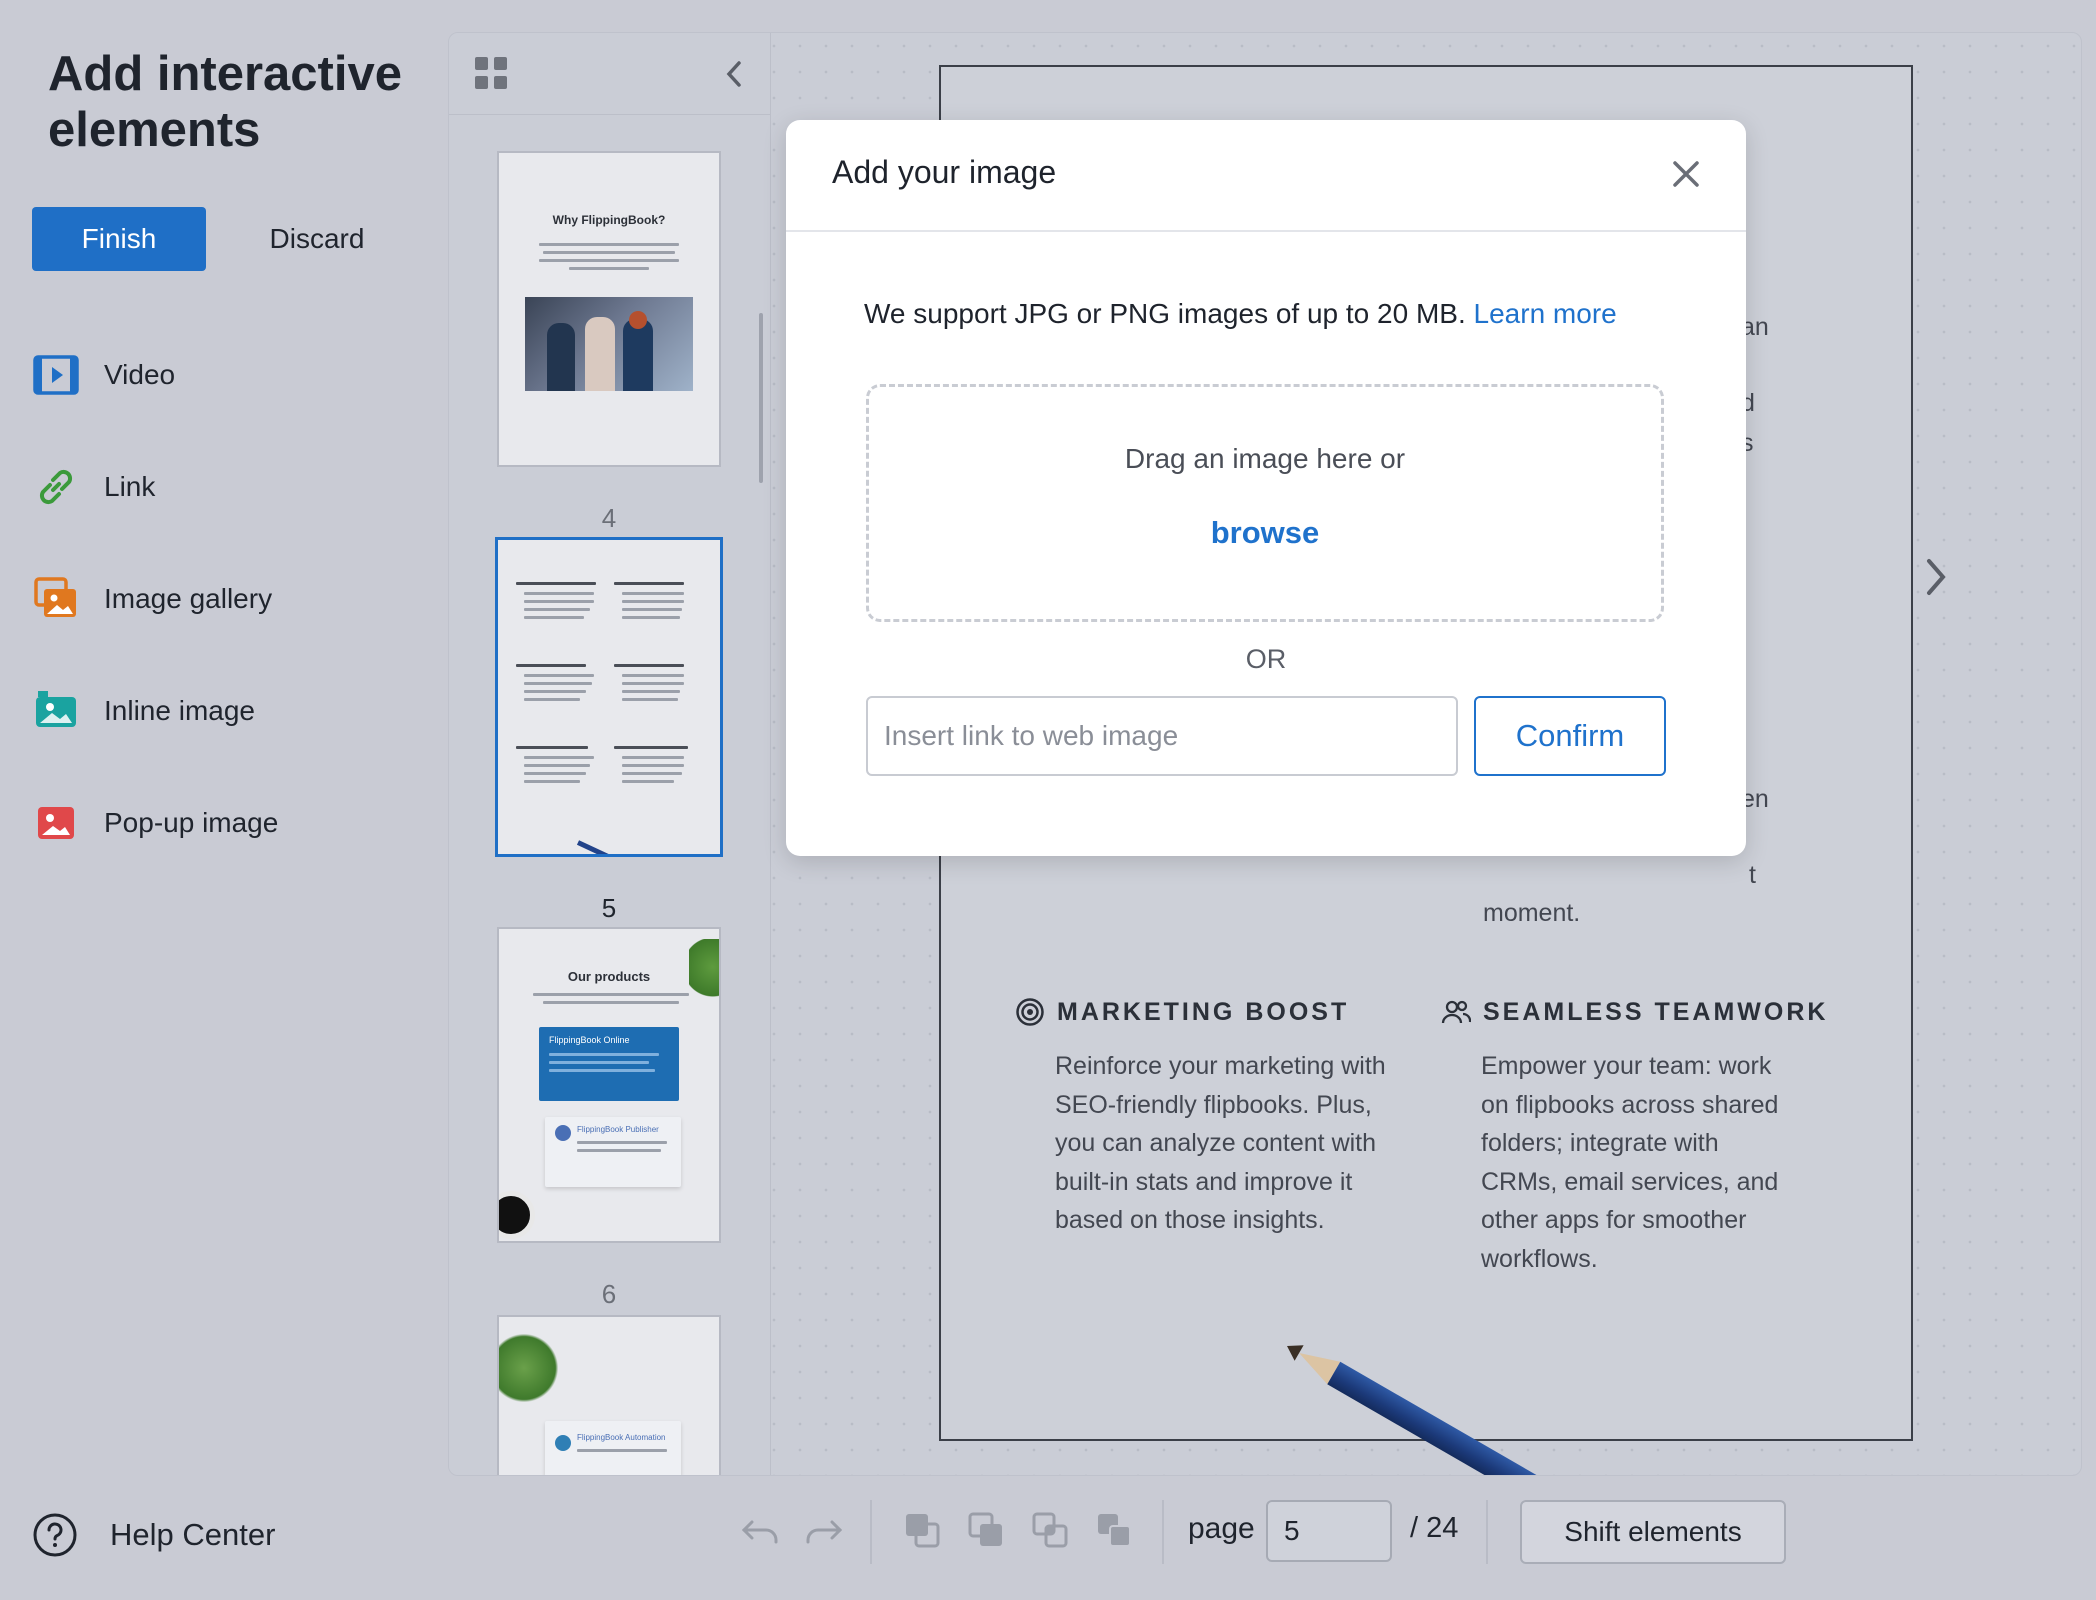 Image resolution: width=2096 pixels, height=1600 pixels. What do you see at coordinates (1221, 1528) in the screenshot?
I see `page-label: page` at bounding box center [1221, 1528].